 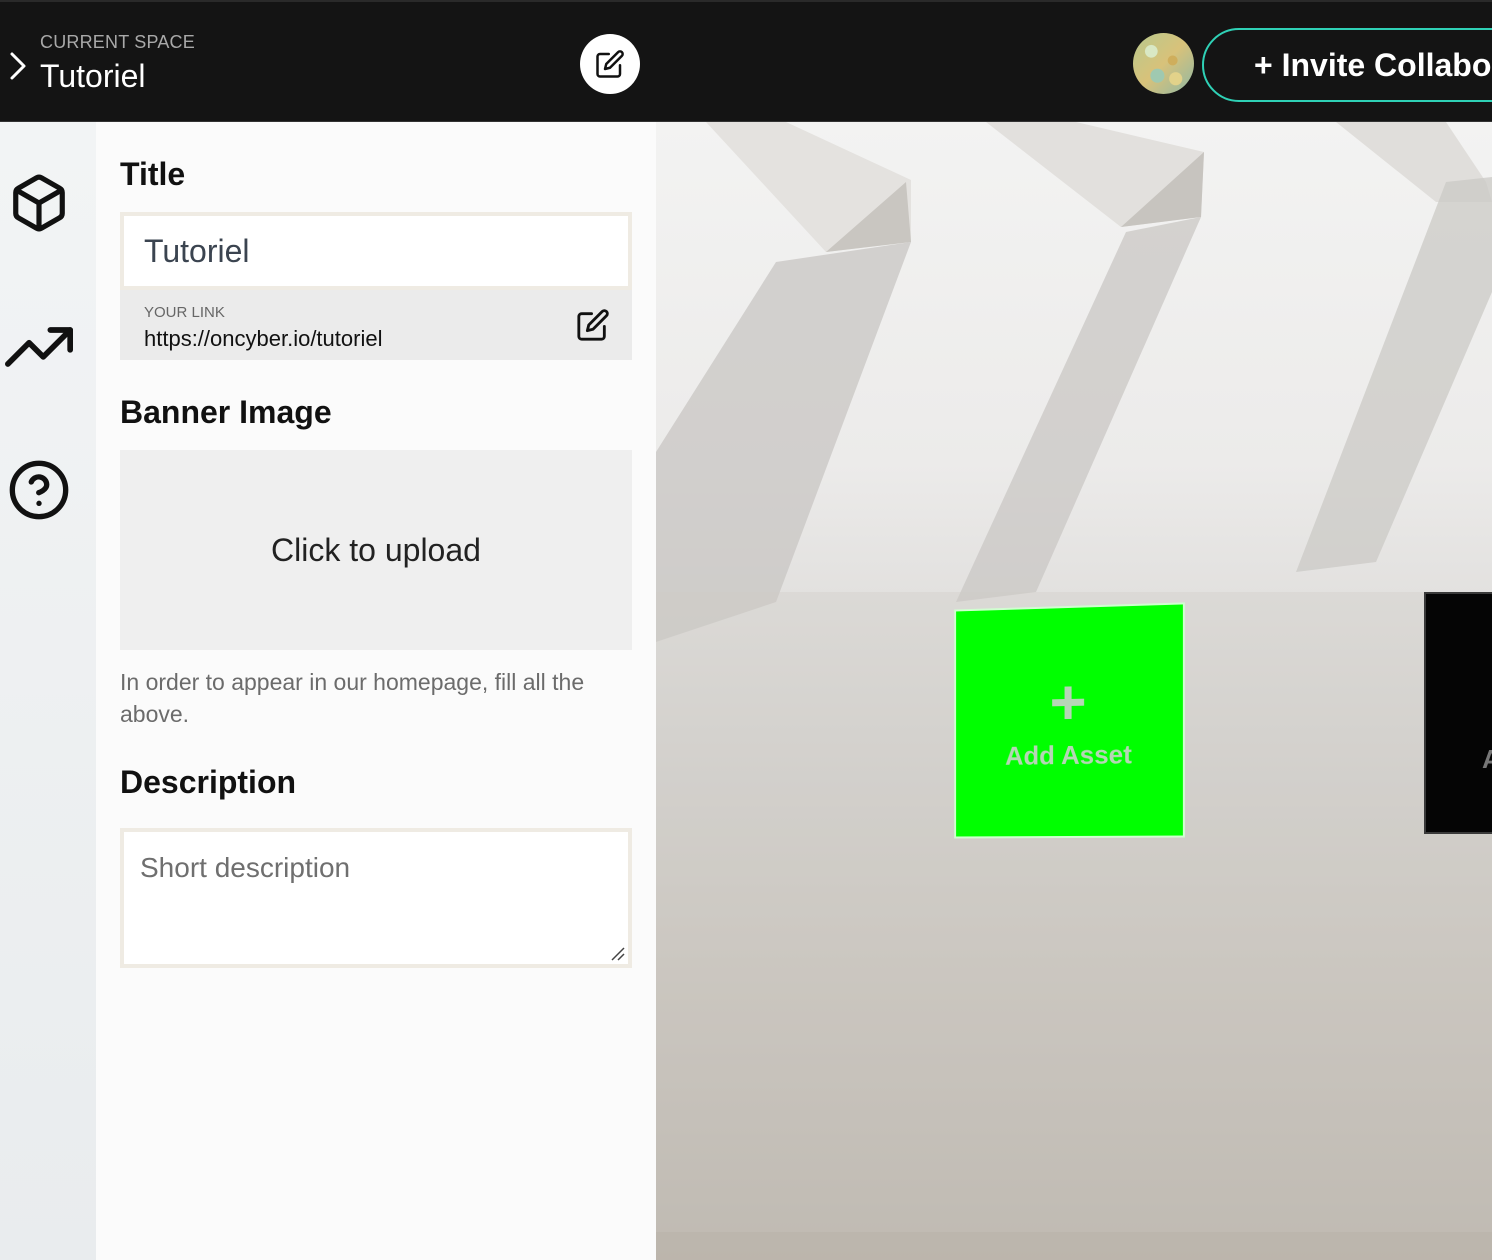 What do you see at coordinates (618, 954) in the screenshot?
I see `resize-handle-icon` at bounding box center [618, 954].